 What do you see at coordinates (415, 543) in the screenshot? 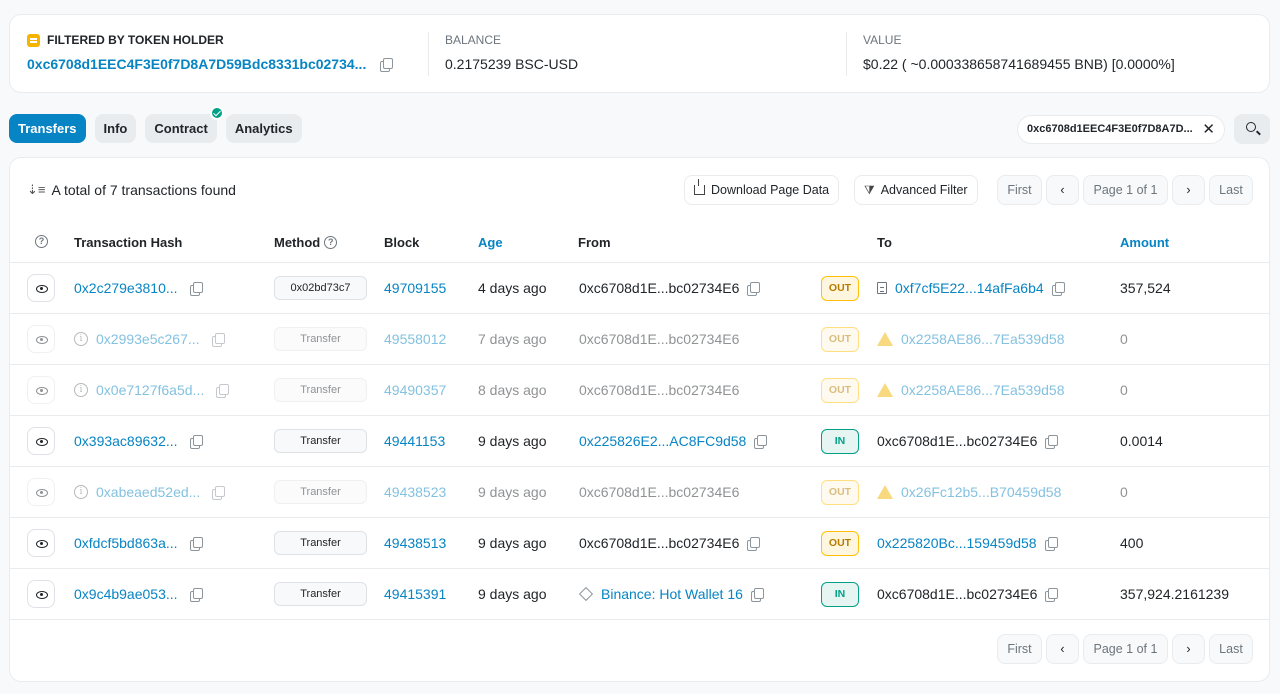
I see `block-link: 49438513` at bounding box center [415, 543].